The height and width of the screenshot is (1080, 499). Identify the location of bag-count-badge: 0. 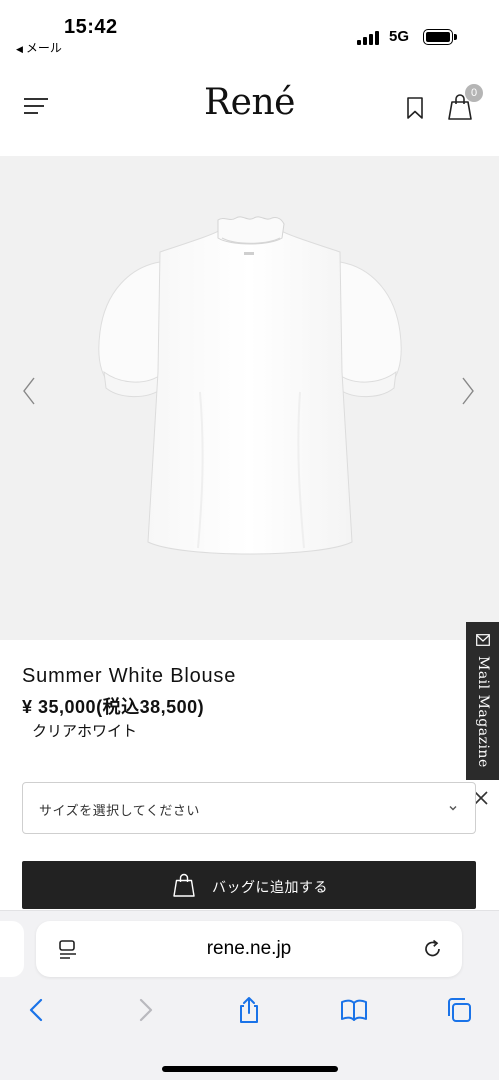
(474, 93).